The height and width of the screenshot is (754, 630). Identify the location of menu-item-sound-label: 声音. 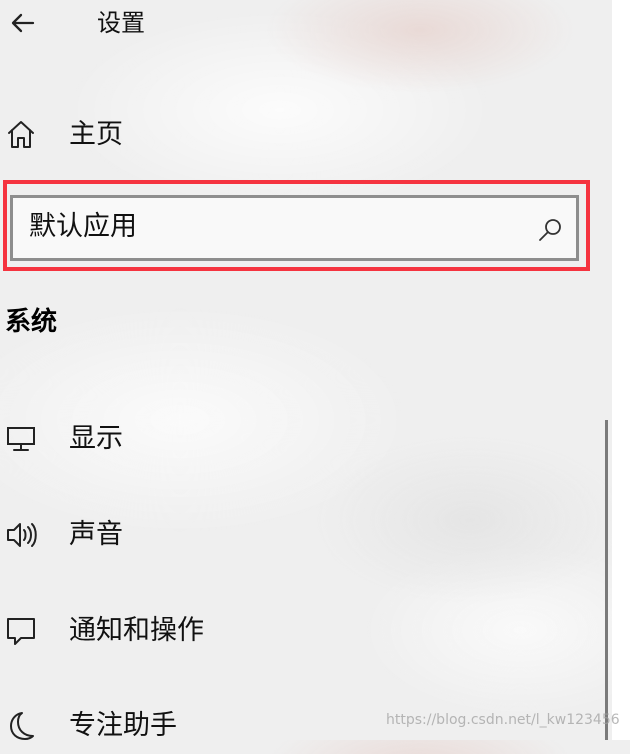
(96, 534).